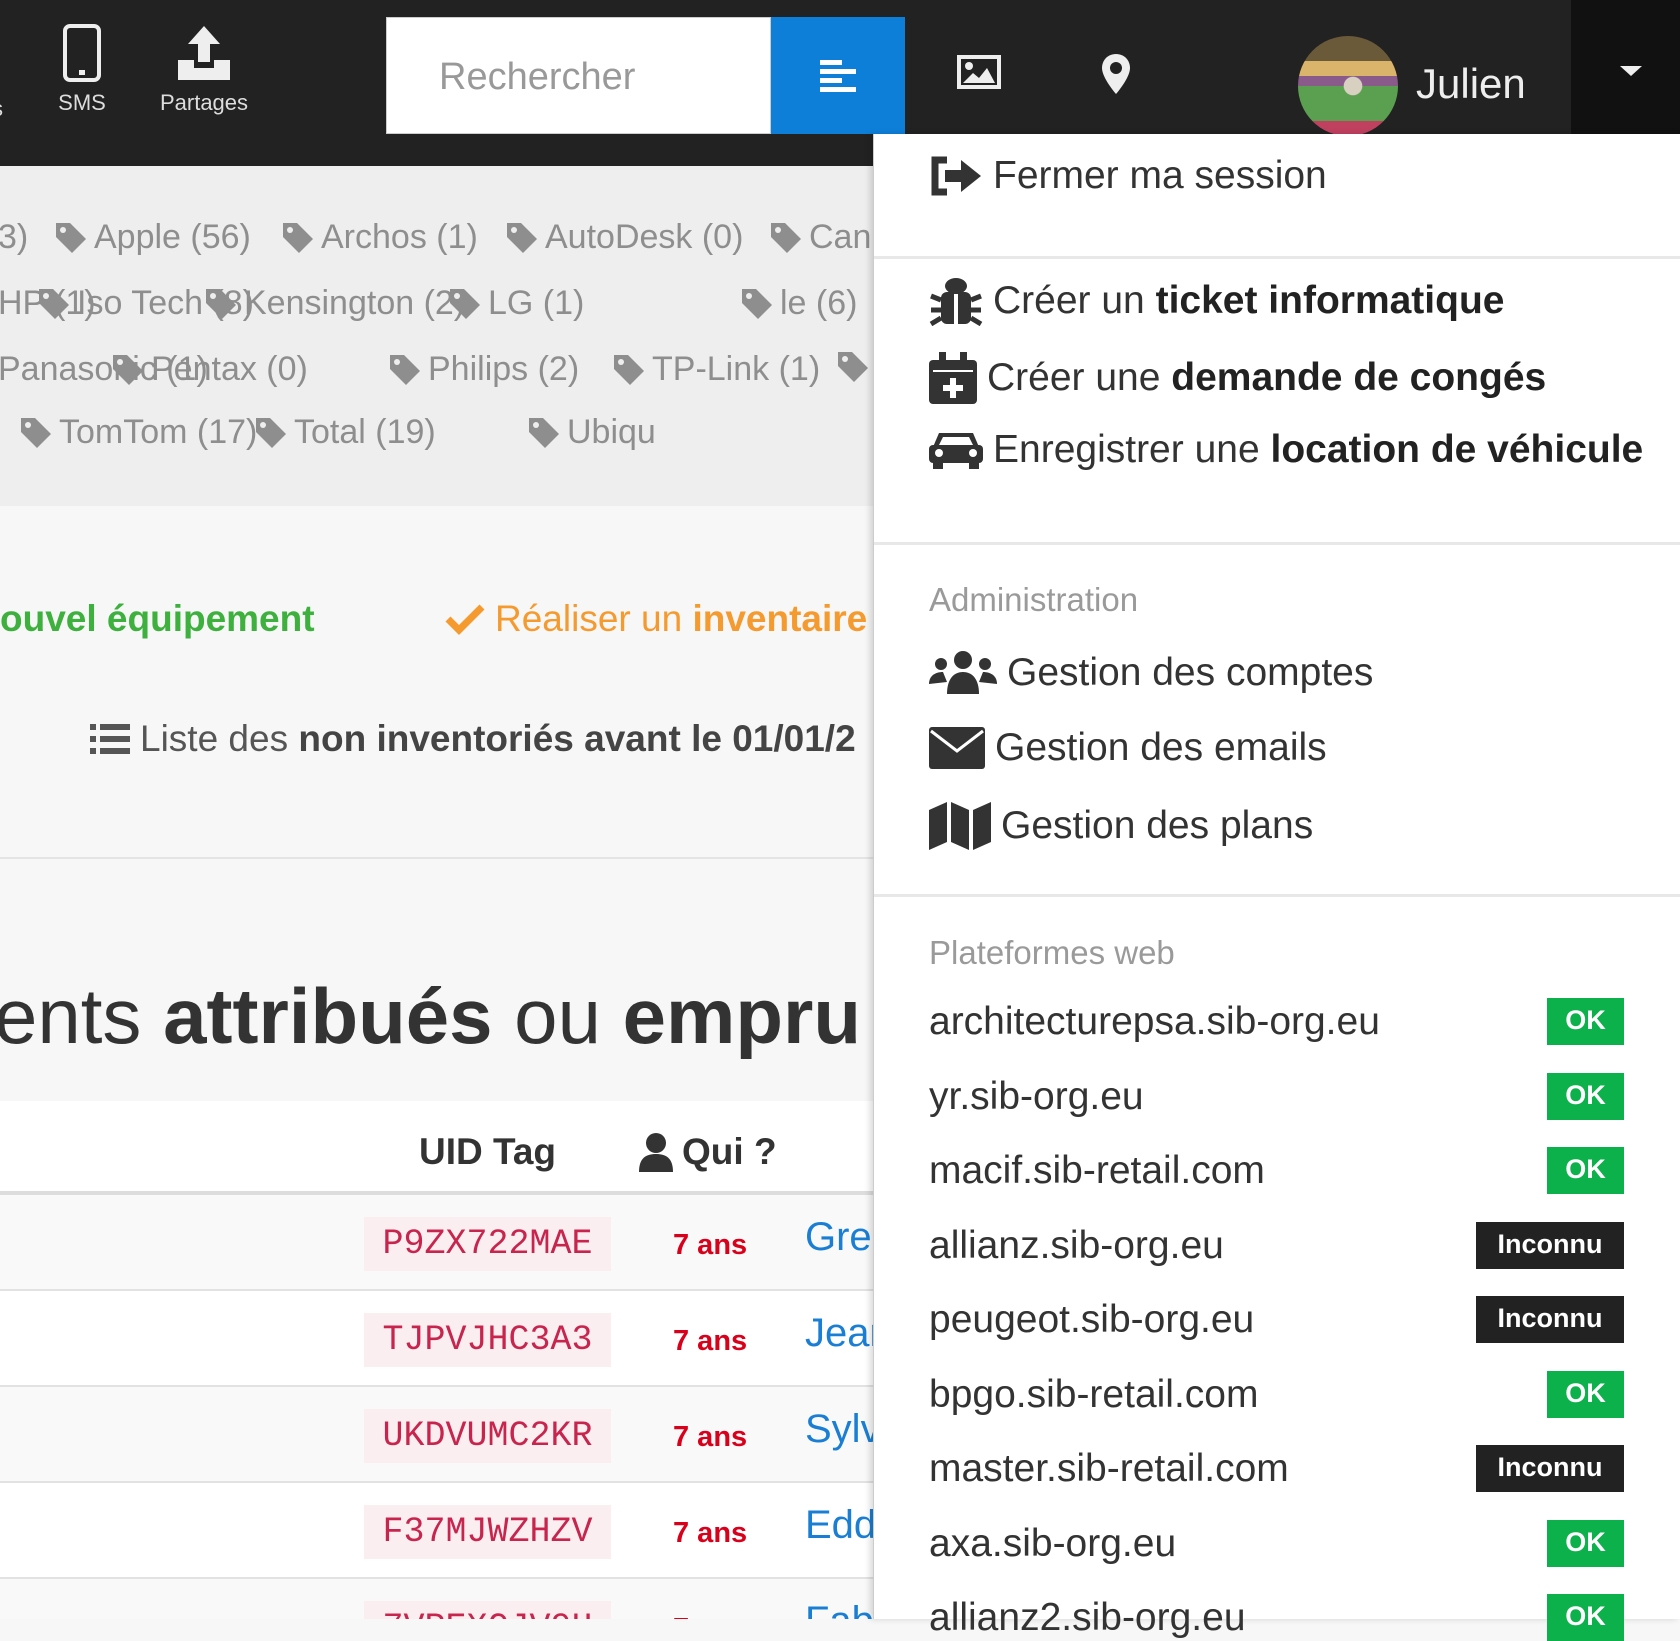 The image size is (1680, 1641). Describe the element at coordinates (839, 1525) in the screenshot. I see `assignee-link: Edd` at that location.